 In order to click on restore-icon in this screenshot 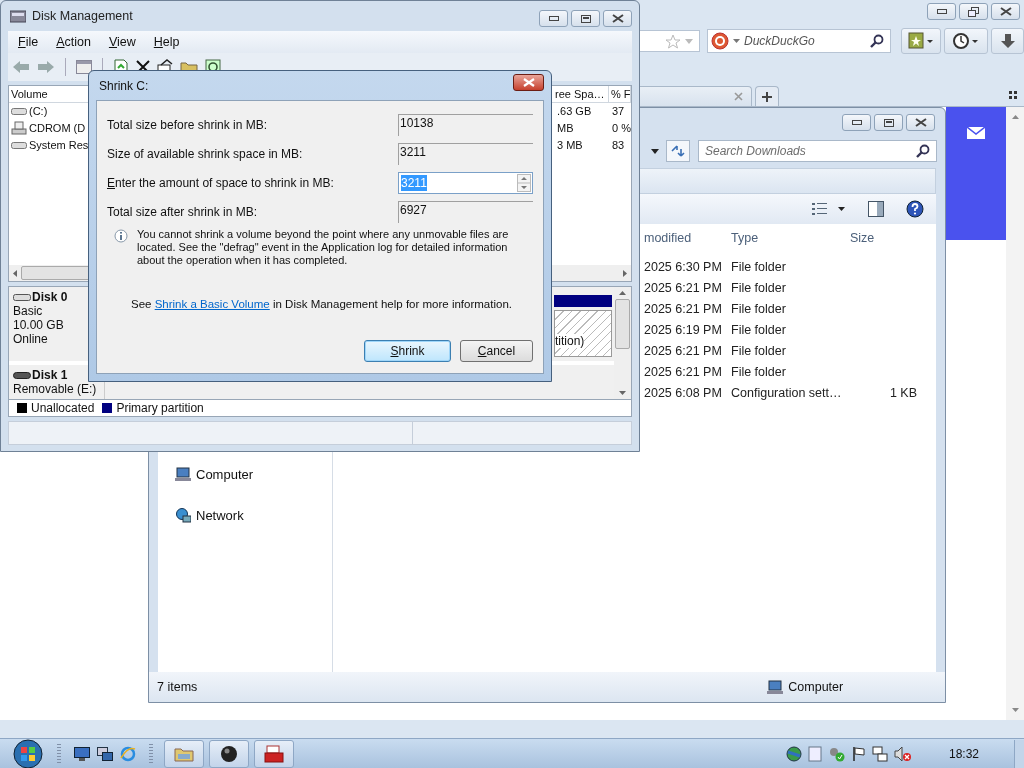, I will do `click(973, 11)`.